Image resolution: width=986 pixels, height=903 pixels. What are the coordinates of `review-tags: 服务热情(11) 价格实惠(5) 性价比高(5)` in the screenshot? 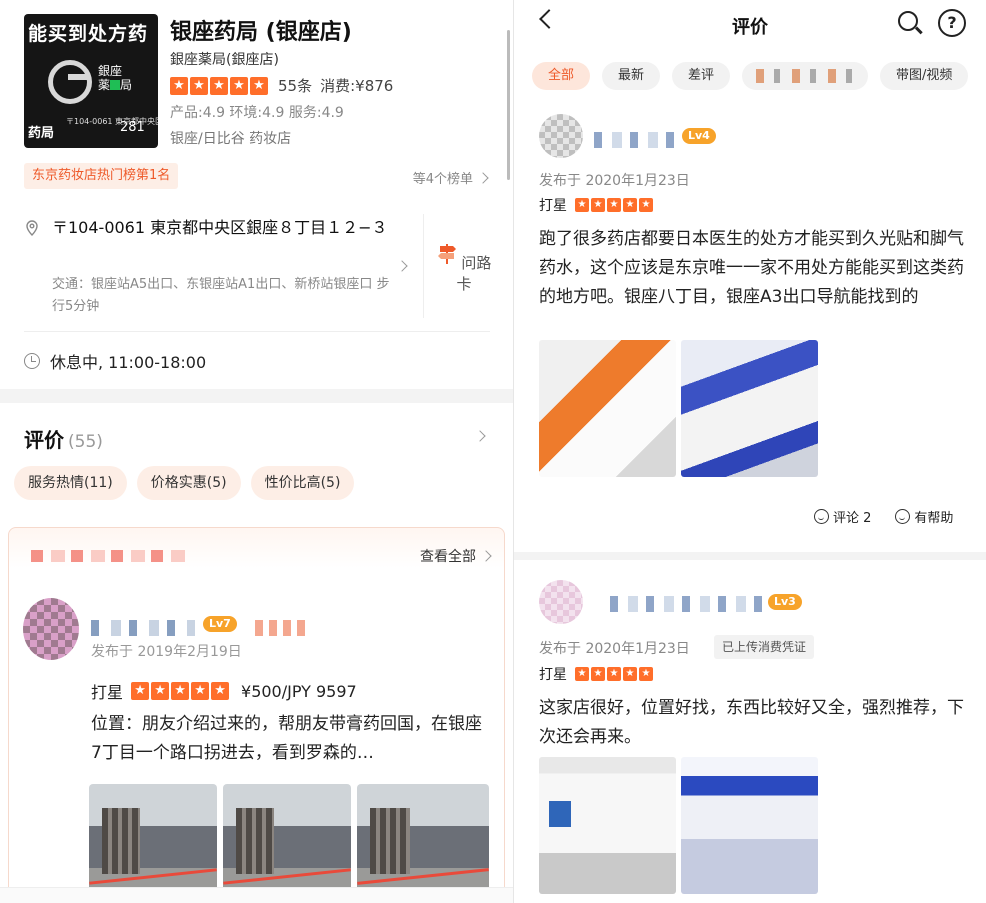 It's located at (184, 483).